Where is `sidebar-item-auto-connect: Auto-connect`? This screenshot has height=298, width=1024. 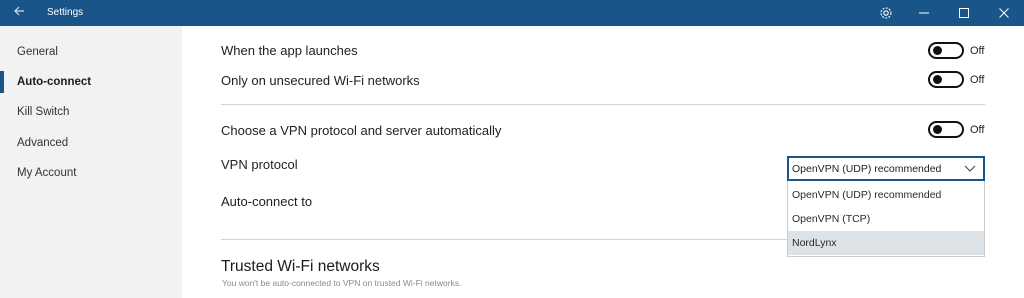
sidebar-item-auto-connect: Auto-connect is located at coordinates (91, 82).